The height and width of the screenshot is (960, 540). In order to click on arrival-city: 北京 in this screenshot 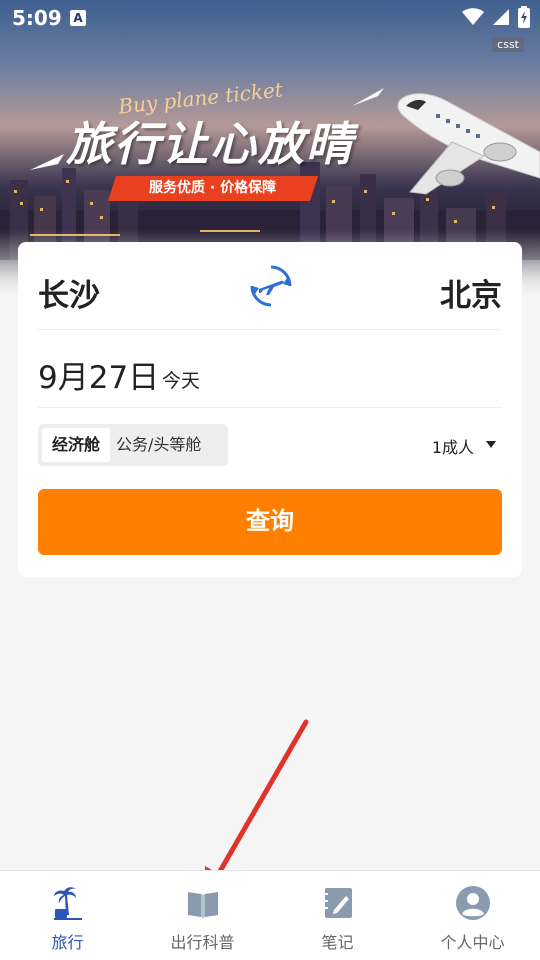, I will do `click(471, 292)`.